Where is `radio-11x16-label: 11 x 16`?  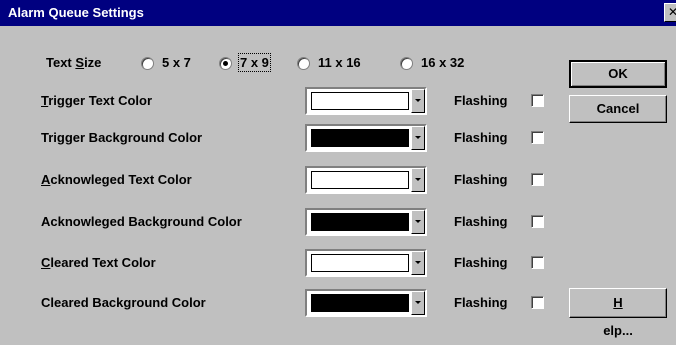
radio-11x16-label: 11 x 16 is located at coordinates (339, 62).